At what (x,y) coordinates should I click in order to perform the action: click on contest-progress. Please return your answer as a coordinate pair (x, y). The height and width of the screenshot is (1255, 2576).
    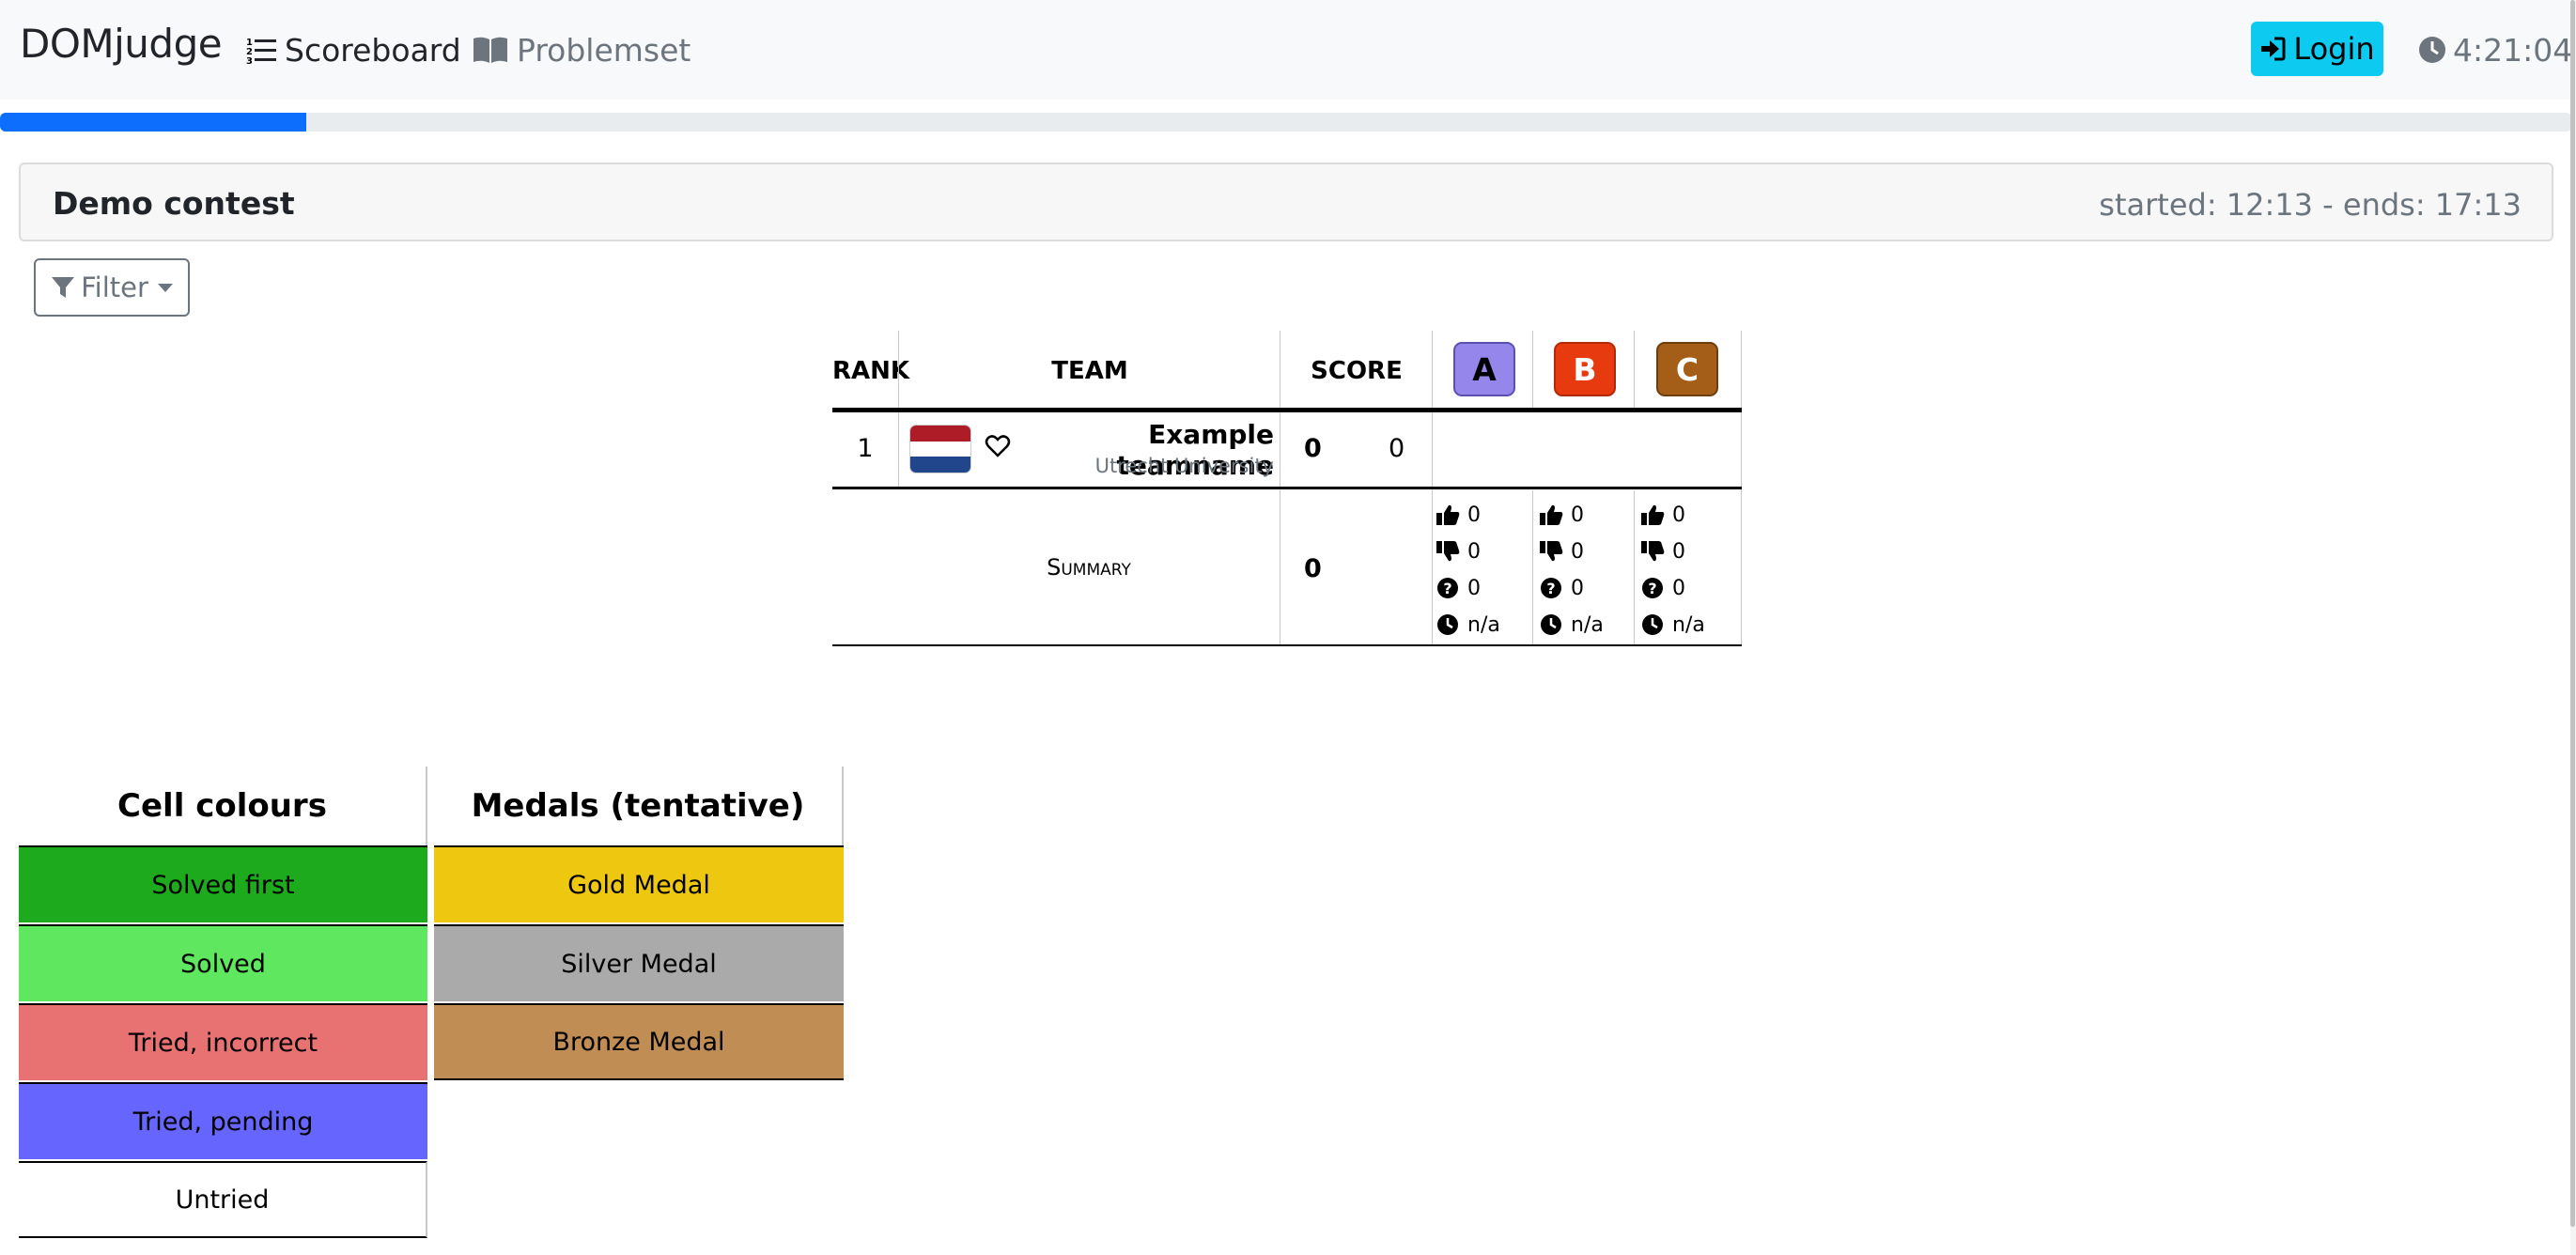
    Looking at the image, I should click on (1286, 123).